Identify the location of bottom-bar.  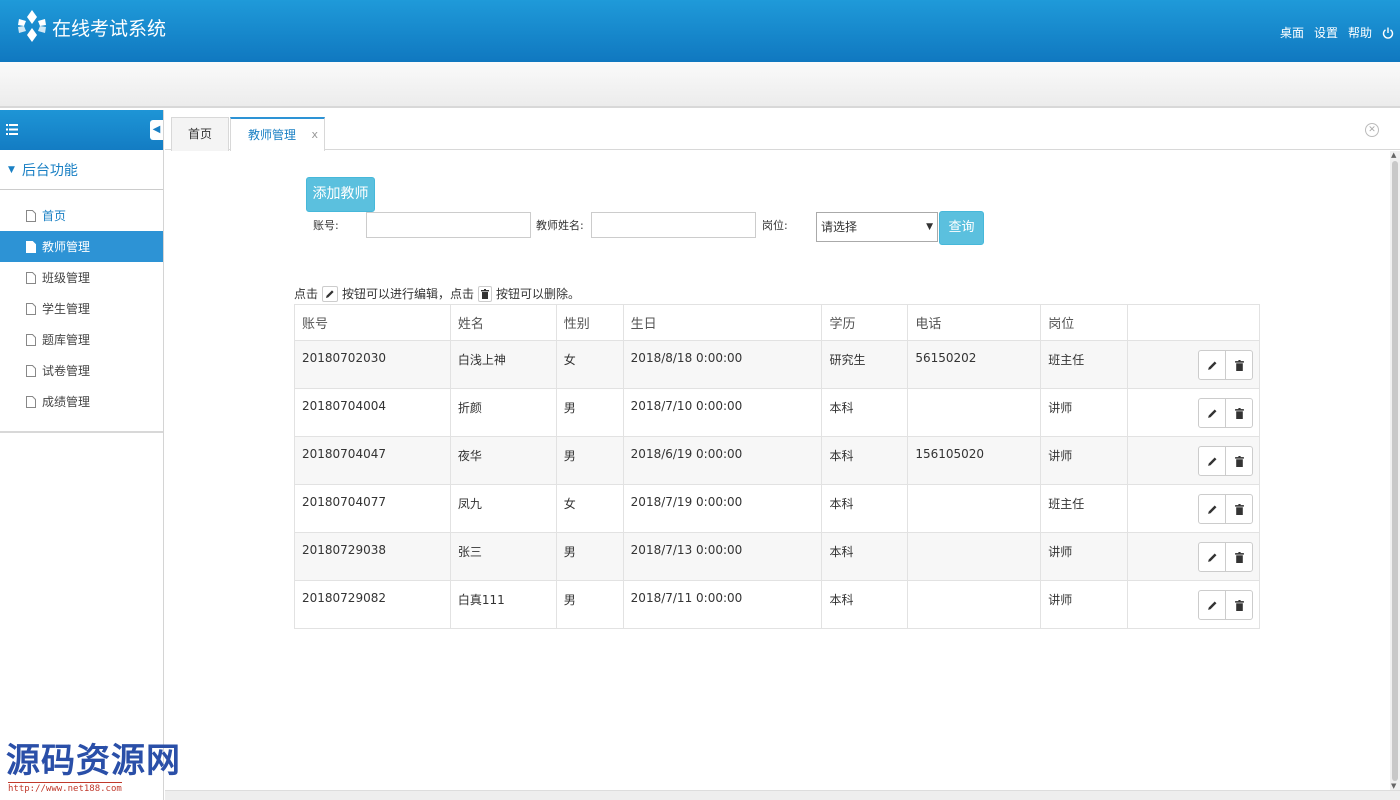
(782, 795).